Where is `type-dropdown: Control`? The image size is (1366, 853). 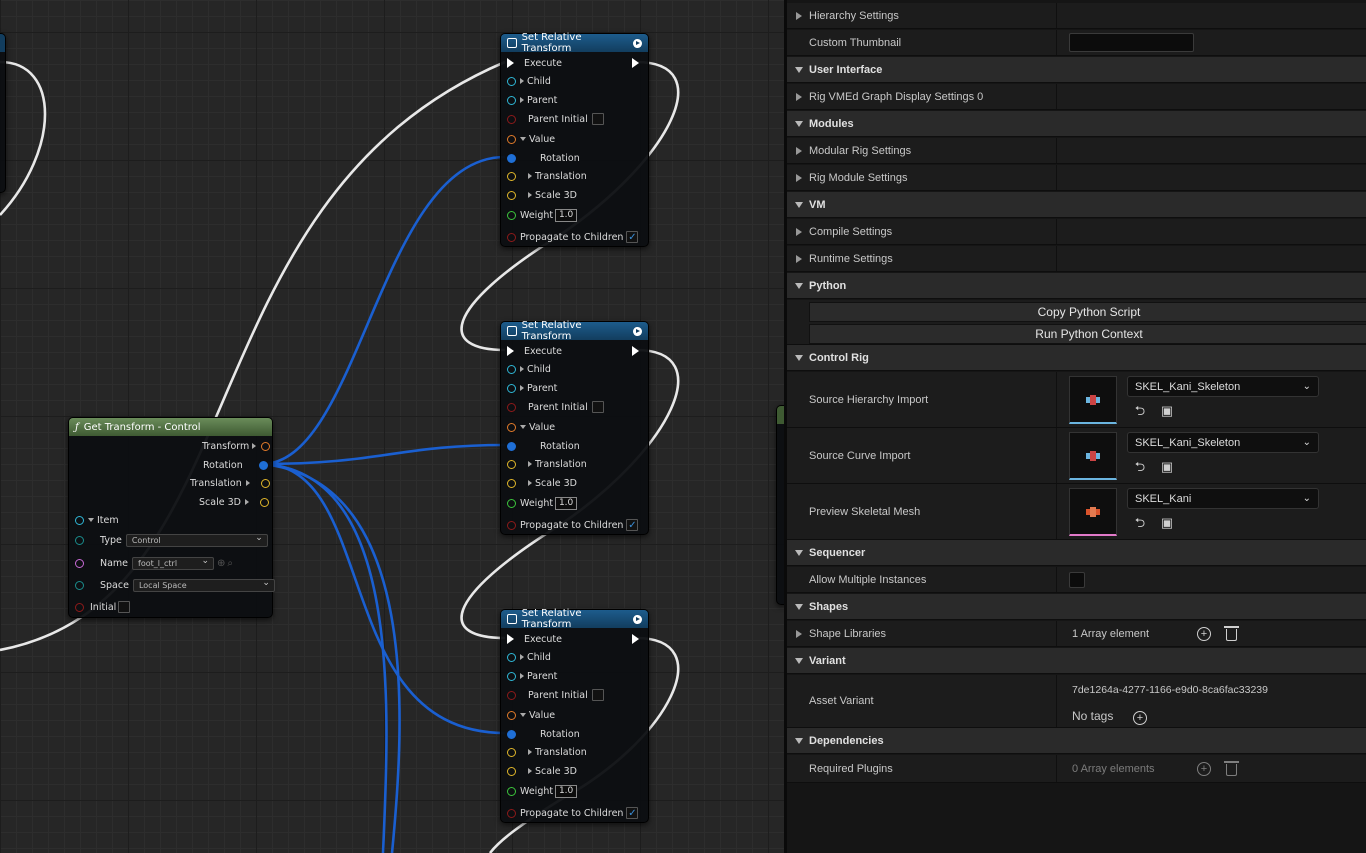
type-dropdown: Control is located at coordinates (196, 540).